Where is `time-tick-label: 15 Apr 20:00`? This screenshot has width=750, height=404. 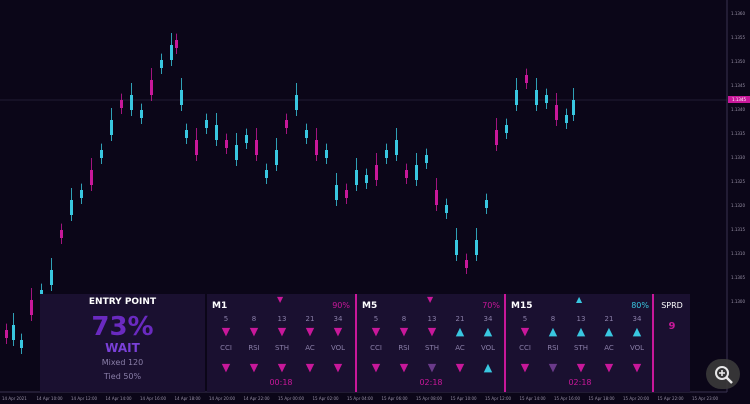 time-tick-label: 15 Apr 20:00 is located at coordinates (636, 398).